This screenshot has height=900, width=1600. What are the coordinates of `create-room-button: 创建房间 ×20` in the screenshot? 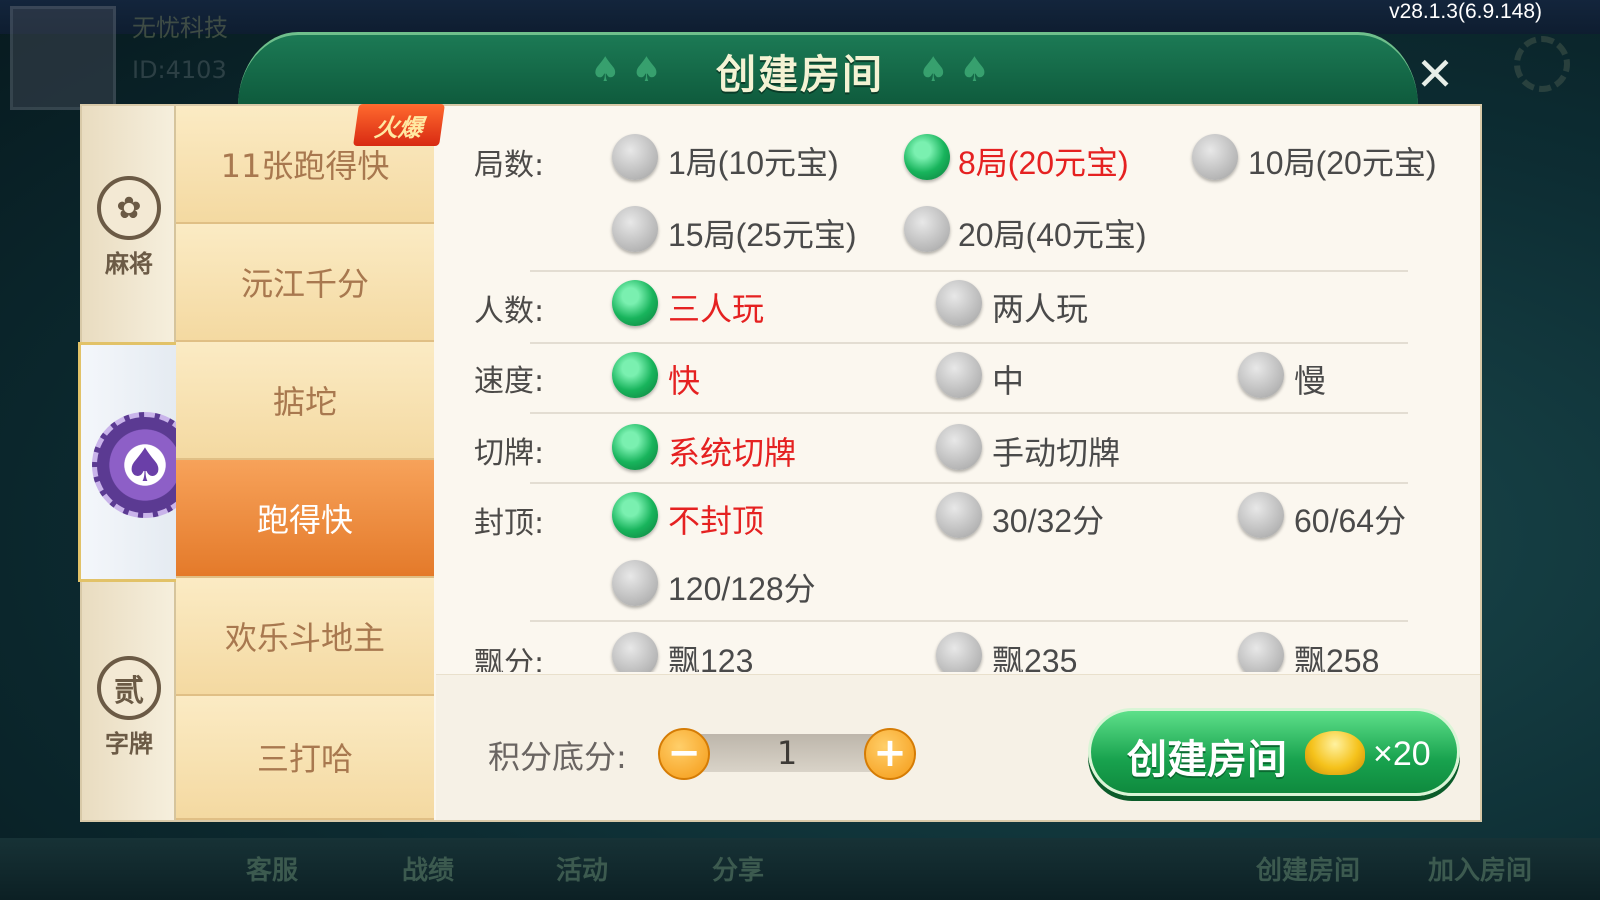 It's located at (1274, 752).